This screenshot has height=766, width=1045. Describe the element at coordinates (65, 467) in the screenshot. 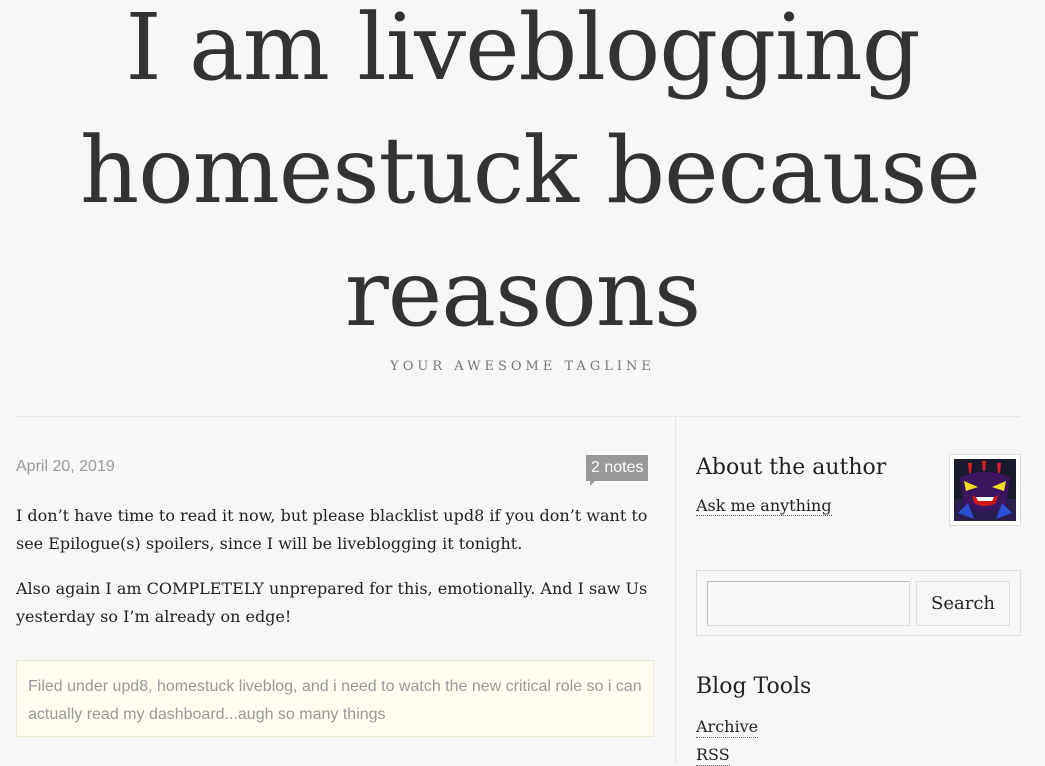

I see `post-date-link: April 20, 2019` at that location.